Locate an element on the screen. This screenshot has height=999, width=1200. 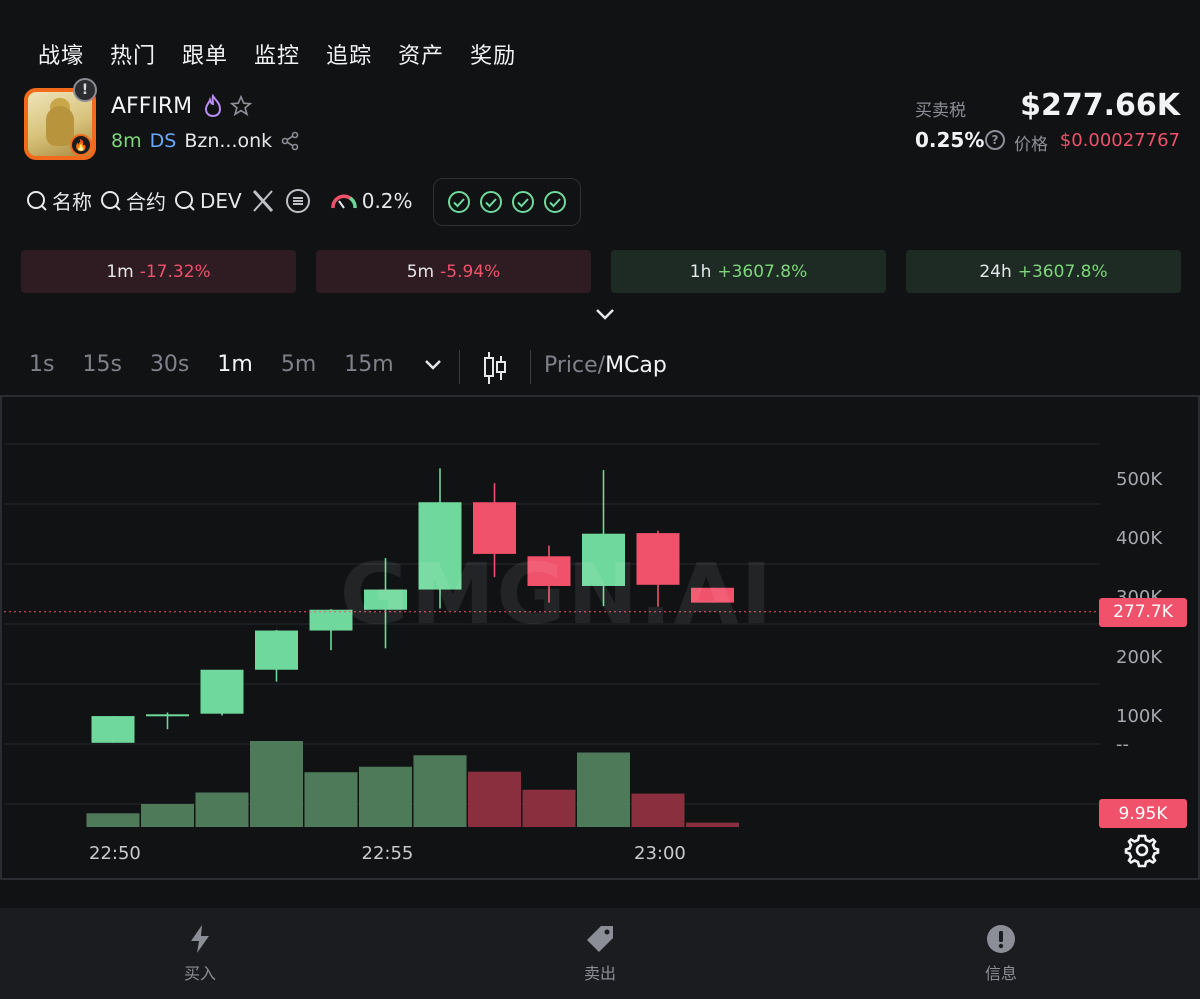
y-tick-label: 100K is located at coordinates (1139, 717).